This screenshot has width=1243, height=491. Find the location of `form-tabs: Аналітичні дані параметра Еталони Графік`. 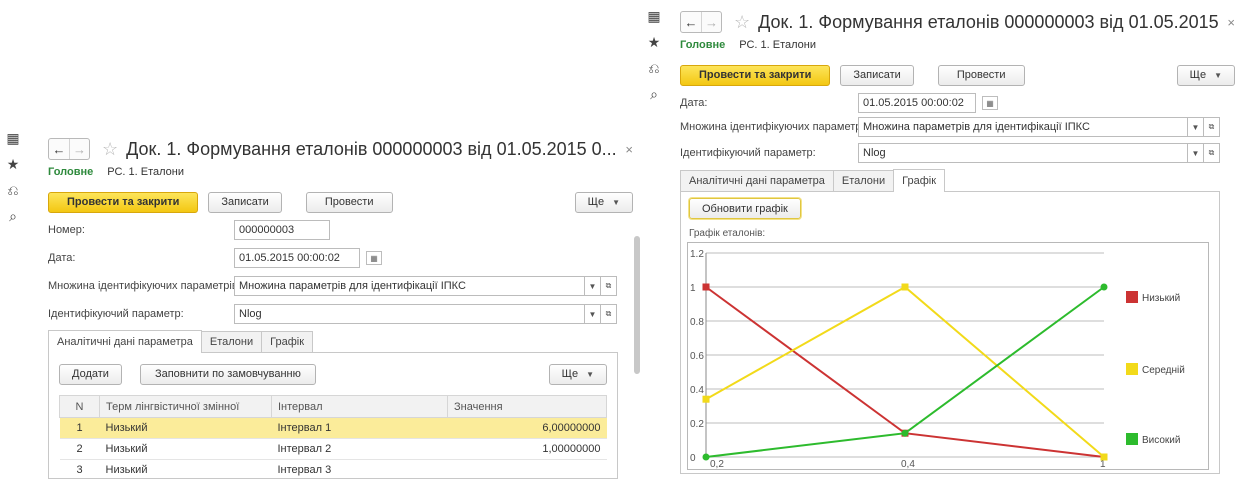

form-tabs: Аналітичні дані параметра Еталони Графік is located at coordinates (950, 180).